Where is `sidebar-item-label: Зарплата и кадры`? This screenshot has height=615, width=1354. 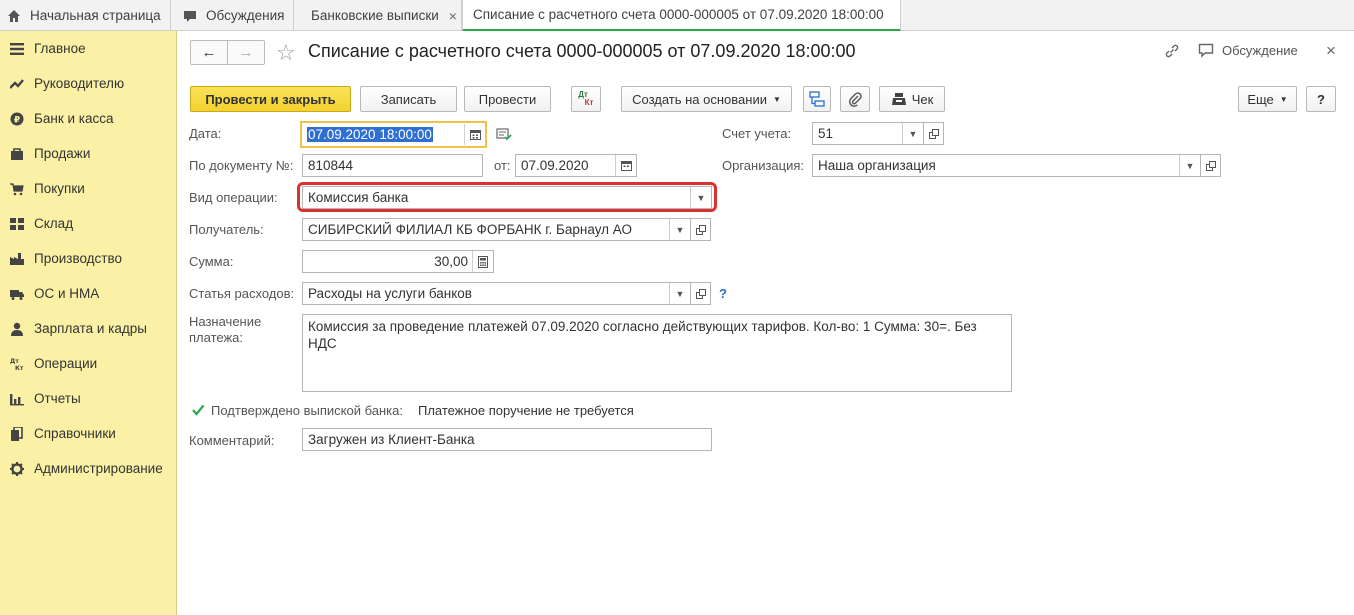
sidebar-item-label: Зарплата и кадры is located at coordinates (90, 328).